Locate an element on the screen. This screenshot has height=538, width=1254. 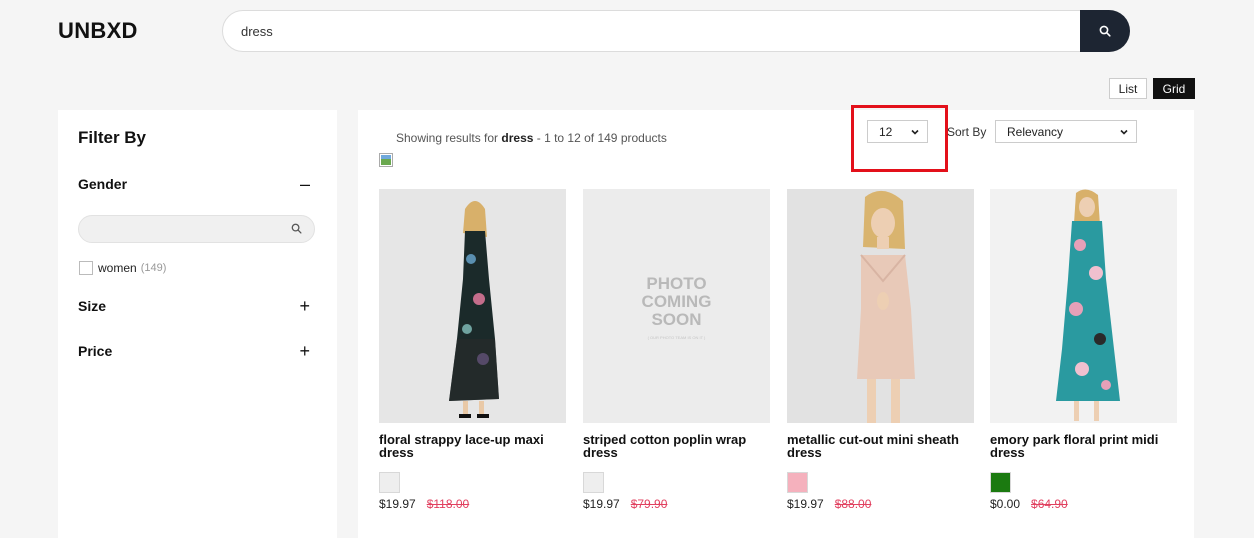
facet-option-count: (149) is located at coordinates (153, 268).